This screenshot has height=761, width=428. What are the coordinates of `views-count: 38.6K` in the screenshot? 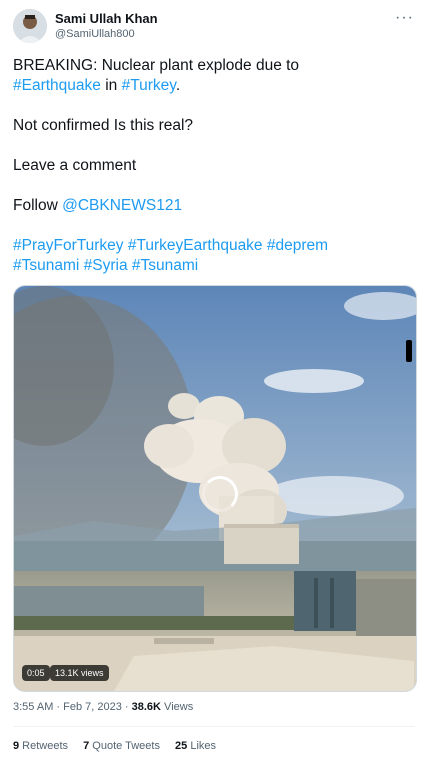 It's located at (146, 707).